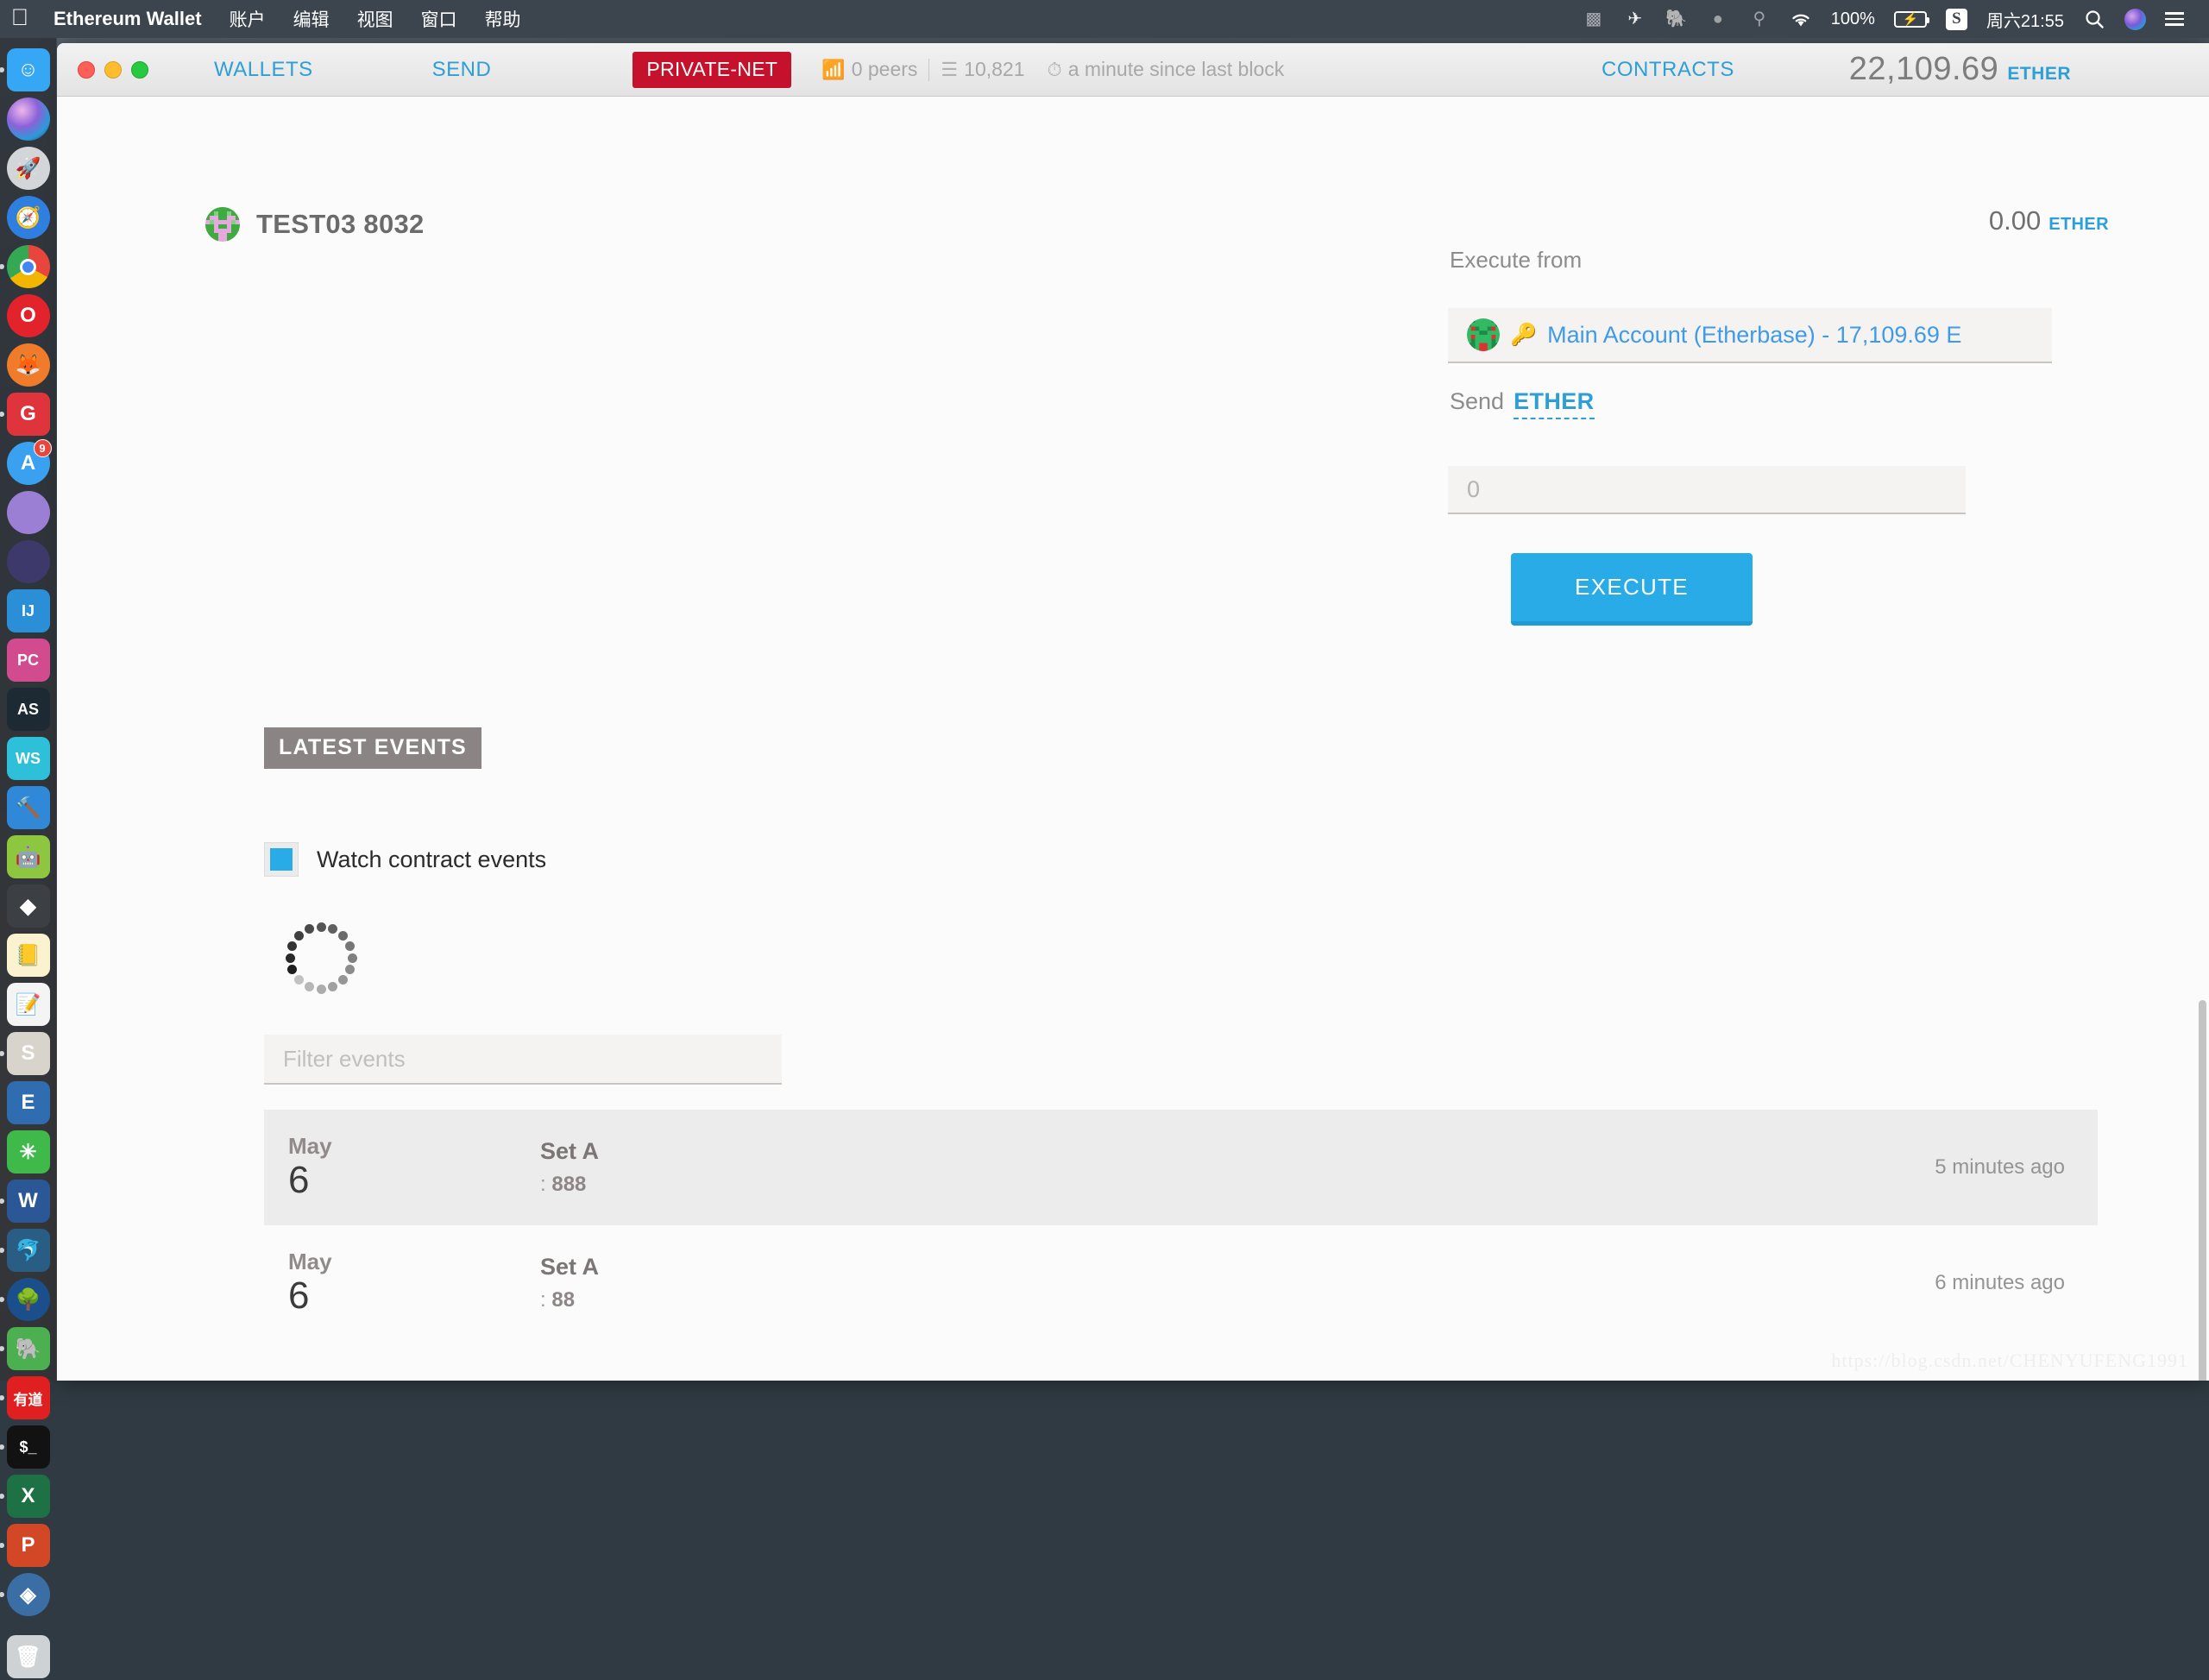 Image resolution: width=2209 pixels, height=1680 pixels. What do you see at coordinates (28, 1657) in the screenshot?
I see `dock-item-trash: 🗑` at bounding box center [28, 1657].